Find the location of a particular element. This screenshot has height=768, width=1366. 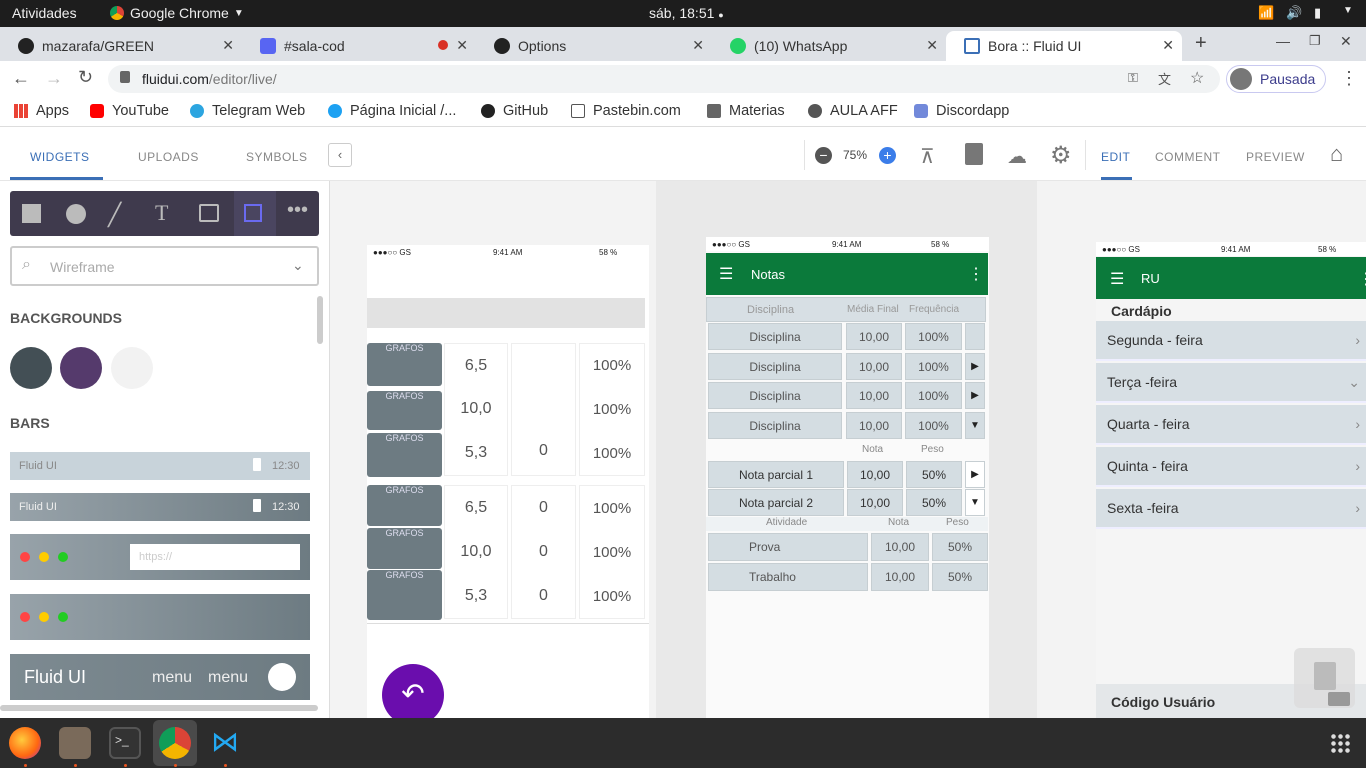

tab-uploads: UPLOADS is located at coordinates (168, 157).